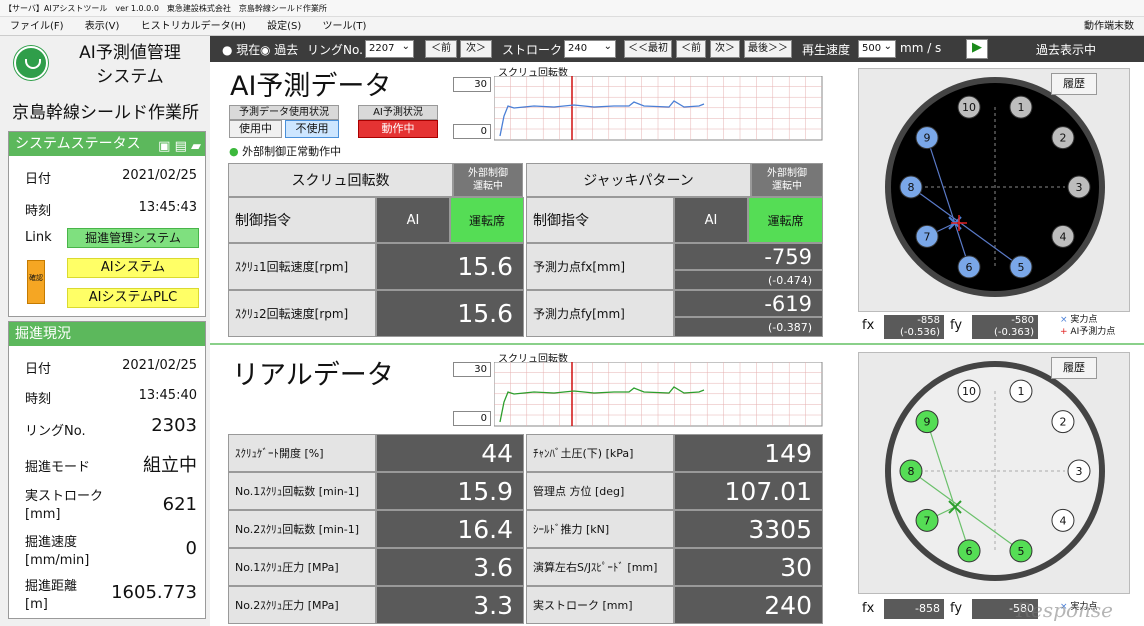 The height and width of the screenshot is (626, 1144). What do you see at coordinates (312, 129) in the screenshot?
I see `usage-off-button: 不使用` at bounding box center [312, 129].